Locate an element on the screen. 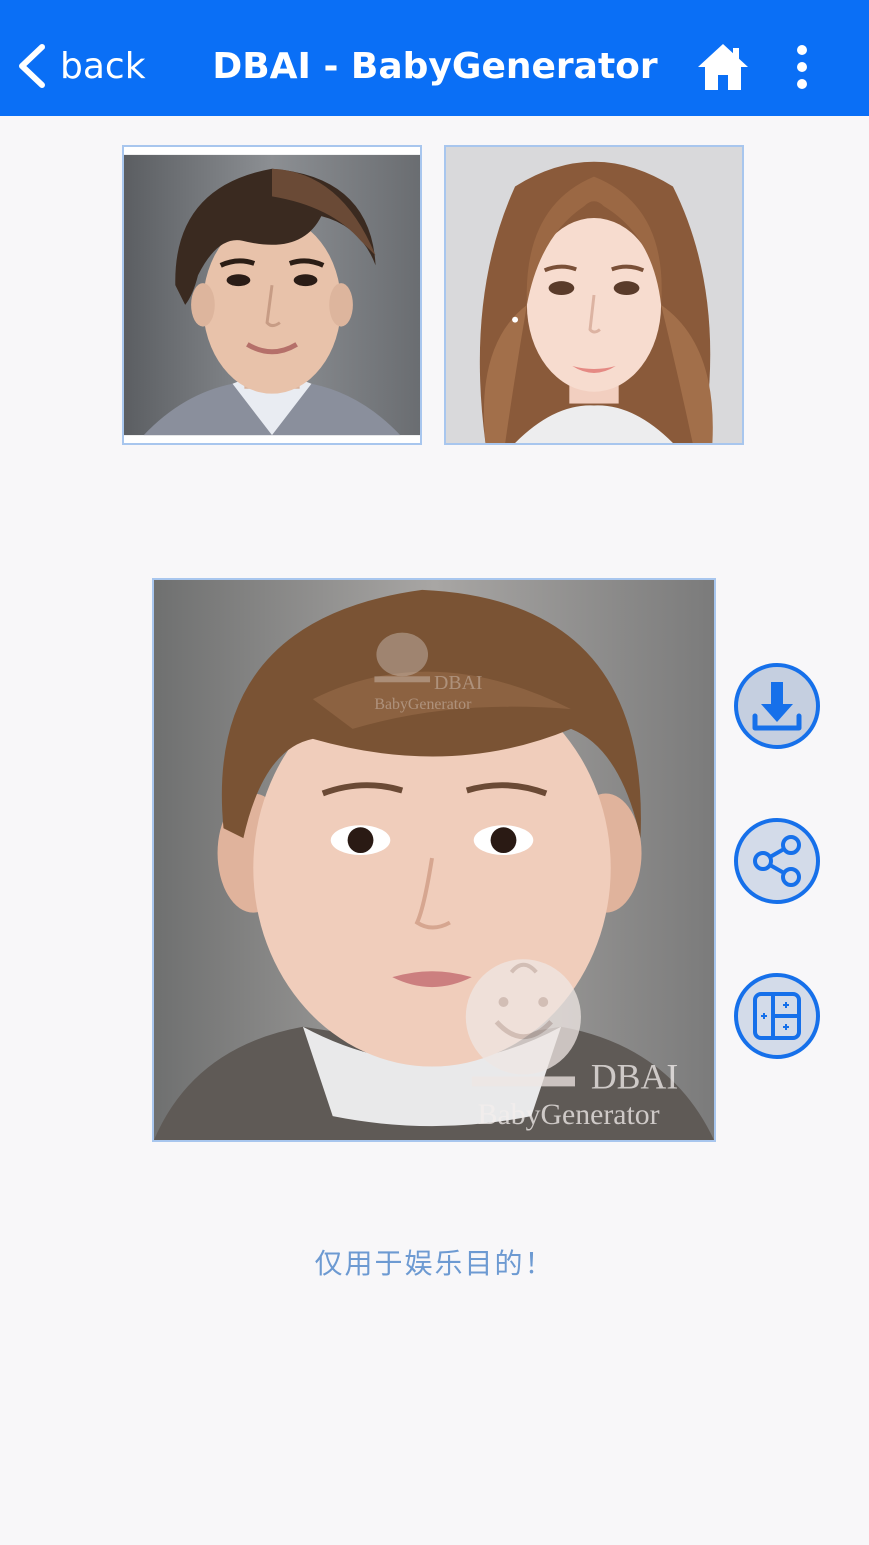 This screenshot has width=869, height=1545. father-portrait-image is located at coordinates (272, 295).